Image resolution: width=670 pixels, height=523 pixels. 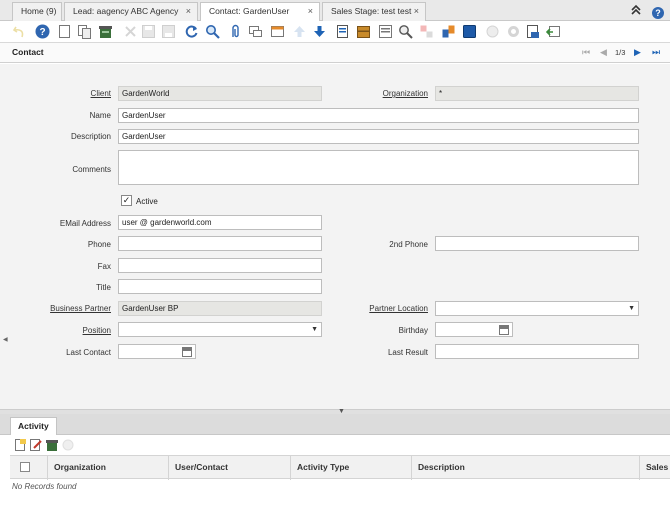 I want to click on last-result-label: Last Result, so click(x=407, y=352).